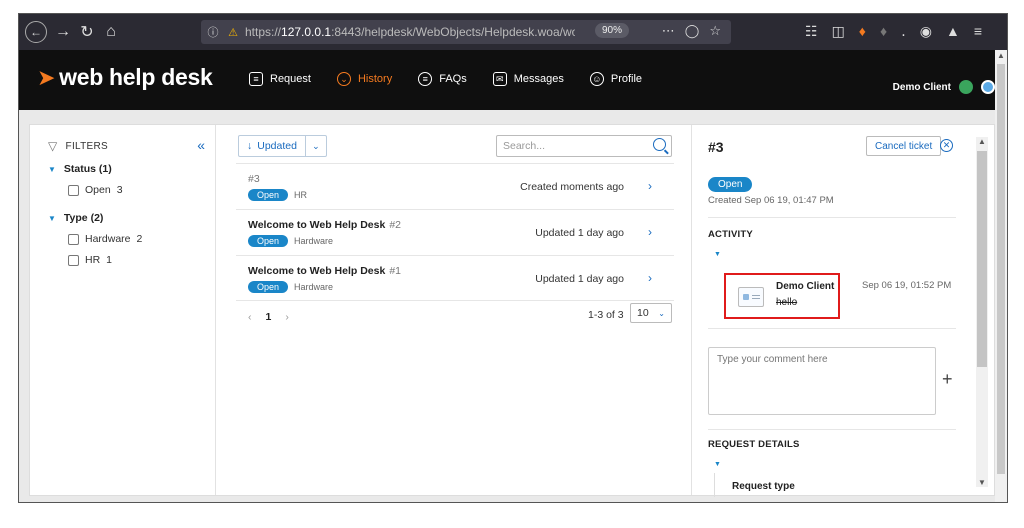 The height and width of the screenshot is (528, 1024). Describe the element at coordinates (395, 271) in the screenshot. I see `ticket-number: #1` at that location.